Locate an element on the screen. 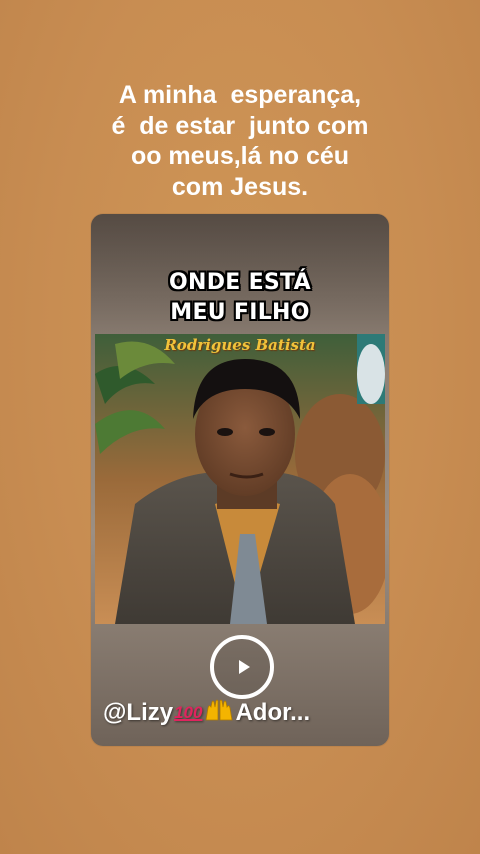  hundred-points-icon: 100 is located at coordinates (188, 712).